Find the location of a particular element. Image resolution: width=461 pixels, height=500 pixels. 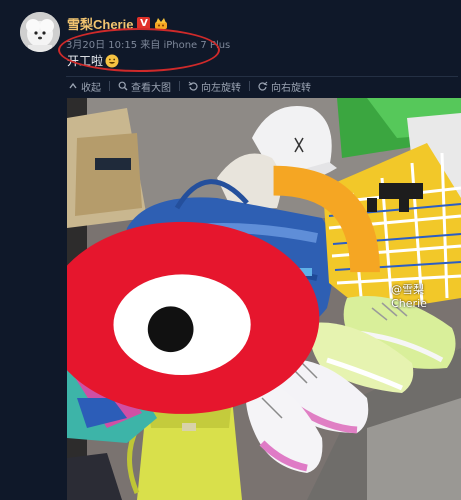

rotate-right-button: 向右旋转 is located at coordinates (284, 86).